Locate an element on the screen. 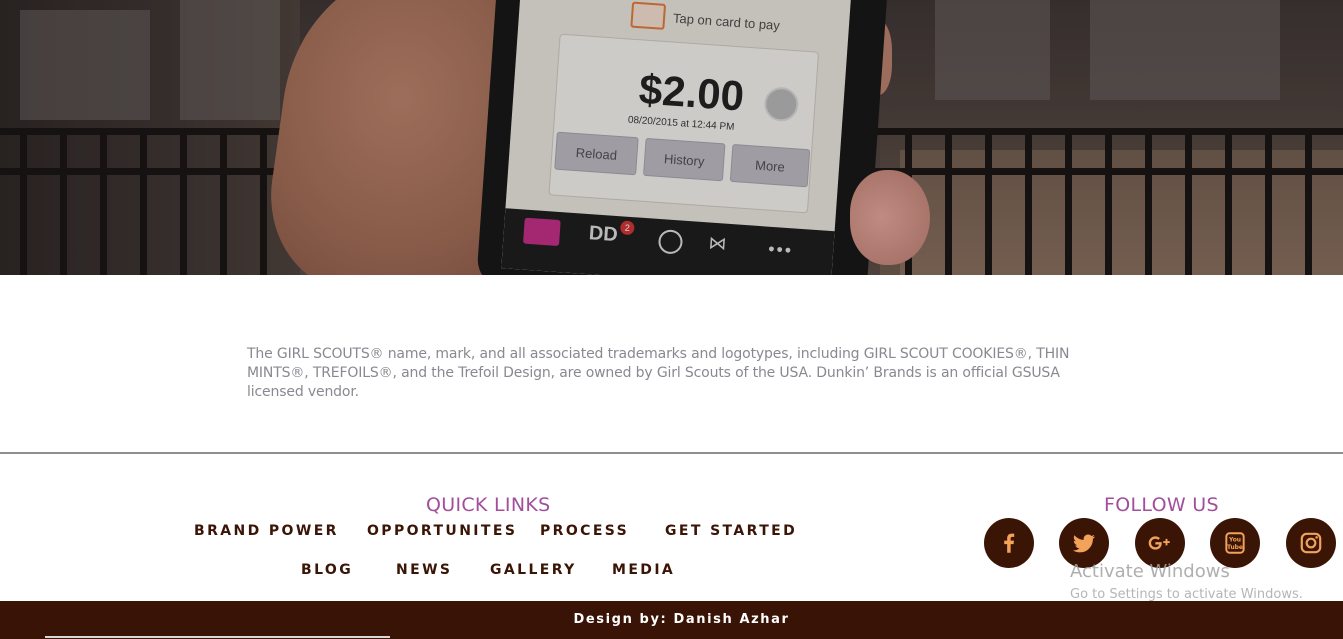 Image resolution: width=1343 pixels, height=639 pixels. link-process: PROCESS is located at coordinates (584, 531).